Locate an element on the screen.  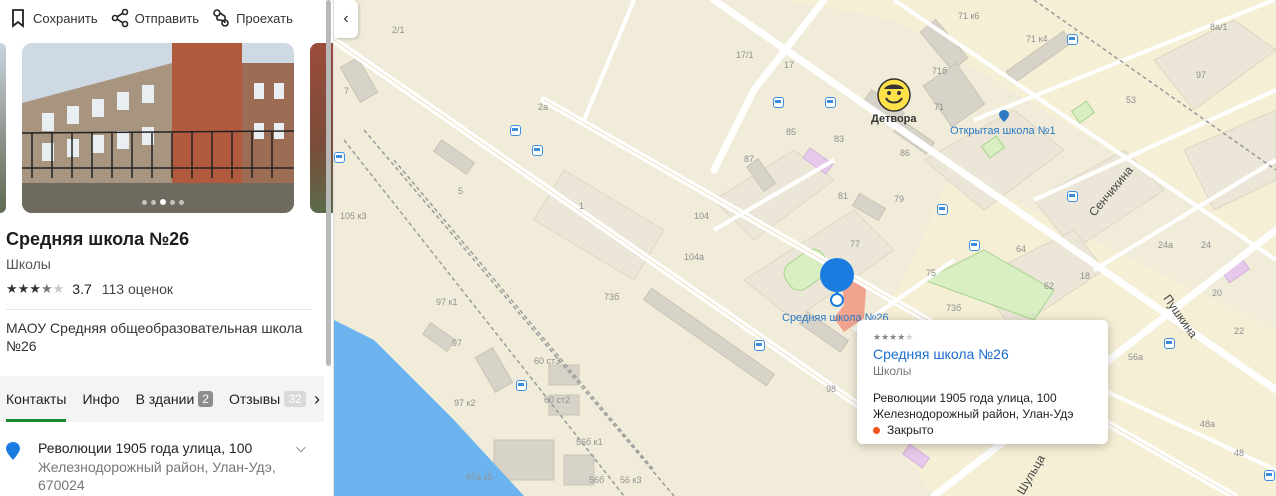
chevron-down-icon: ⌵ is located at coordinates (301, 448).